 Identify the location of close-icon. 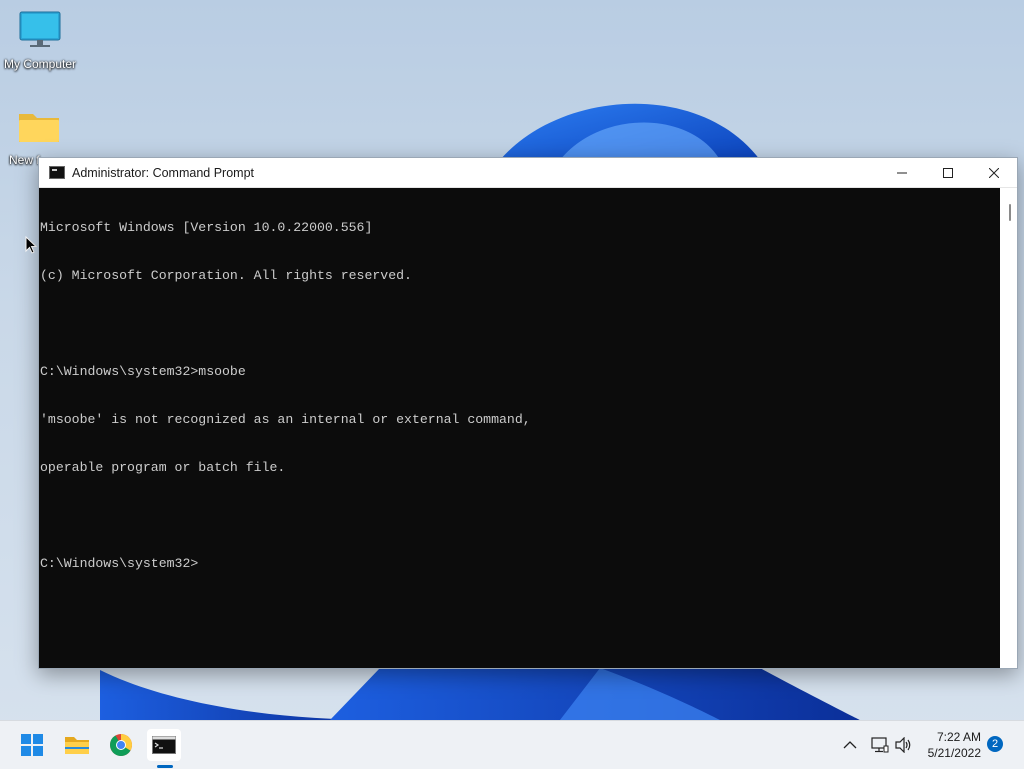
(994, 172).